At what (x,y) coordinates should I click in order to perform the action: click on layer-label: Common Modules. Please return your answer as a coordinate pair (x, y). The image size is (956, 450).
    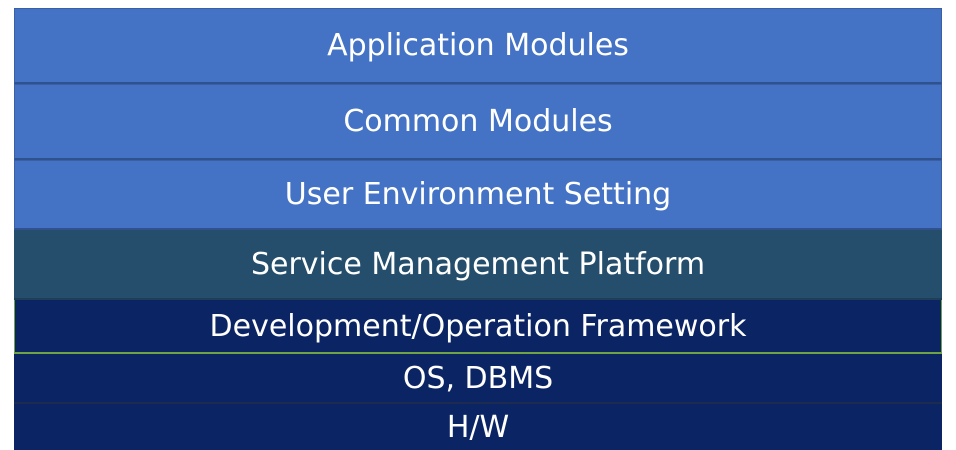
    Looking at the image, I should click on (478, 121).